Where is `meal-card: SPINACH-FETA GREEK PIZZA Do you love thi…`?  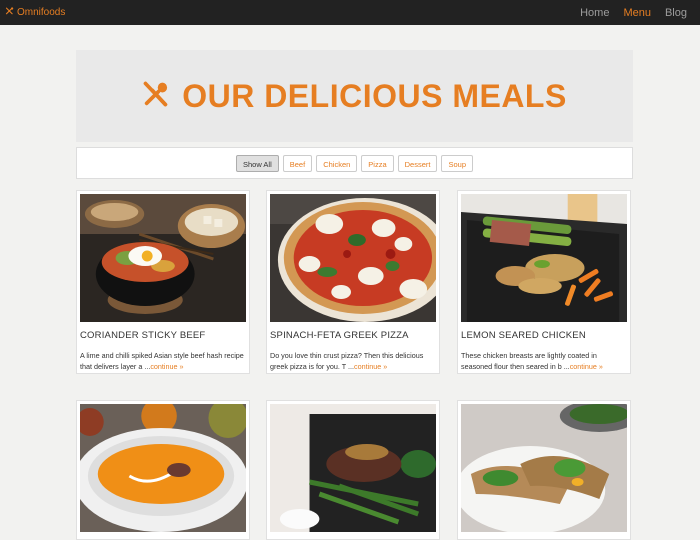
meal-card: SPINACH-FETA GREEK PIZZA Do you love thi… is located at coordinates (353, 282).